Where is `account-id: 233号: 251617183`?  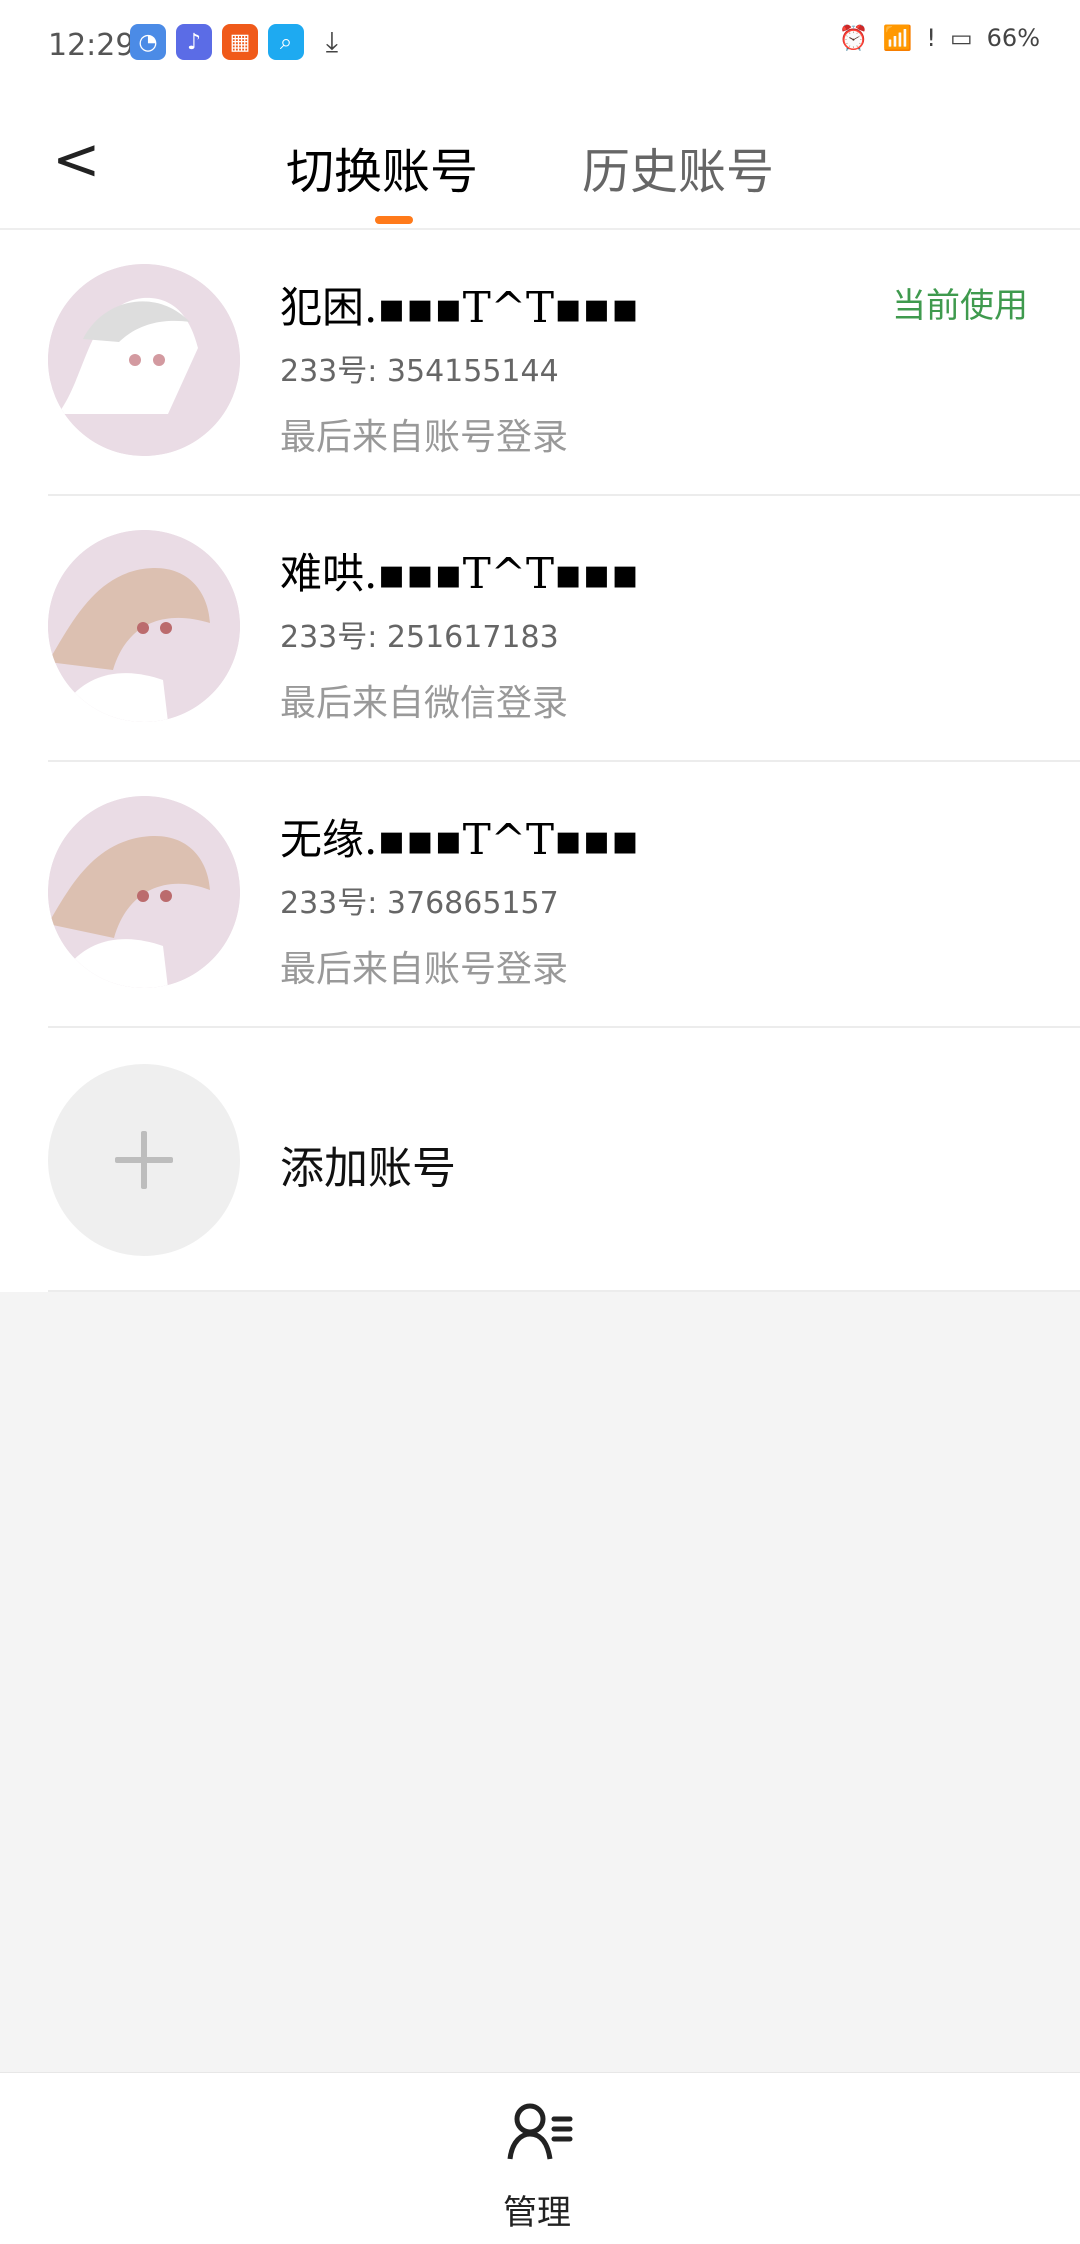 account-id: 233号: 251617183 is located at coordinates (419, 637).